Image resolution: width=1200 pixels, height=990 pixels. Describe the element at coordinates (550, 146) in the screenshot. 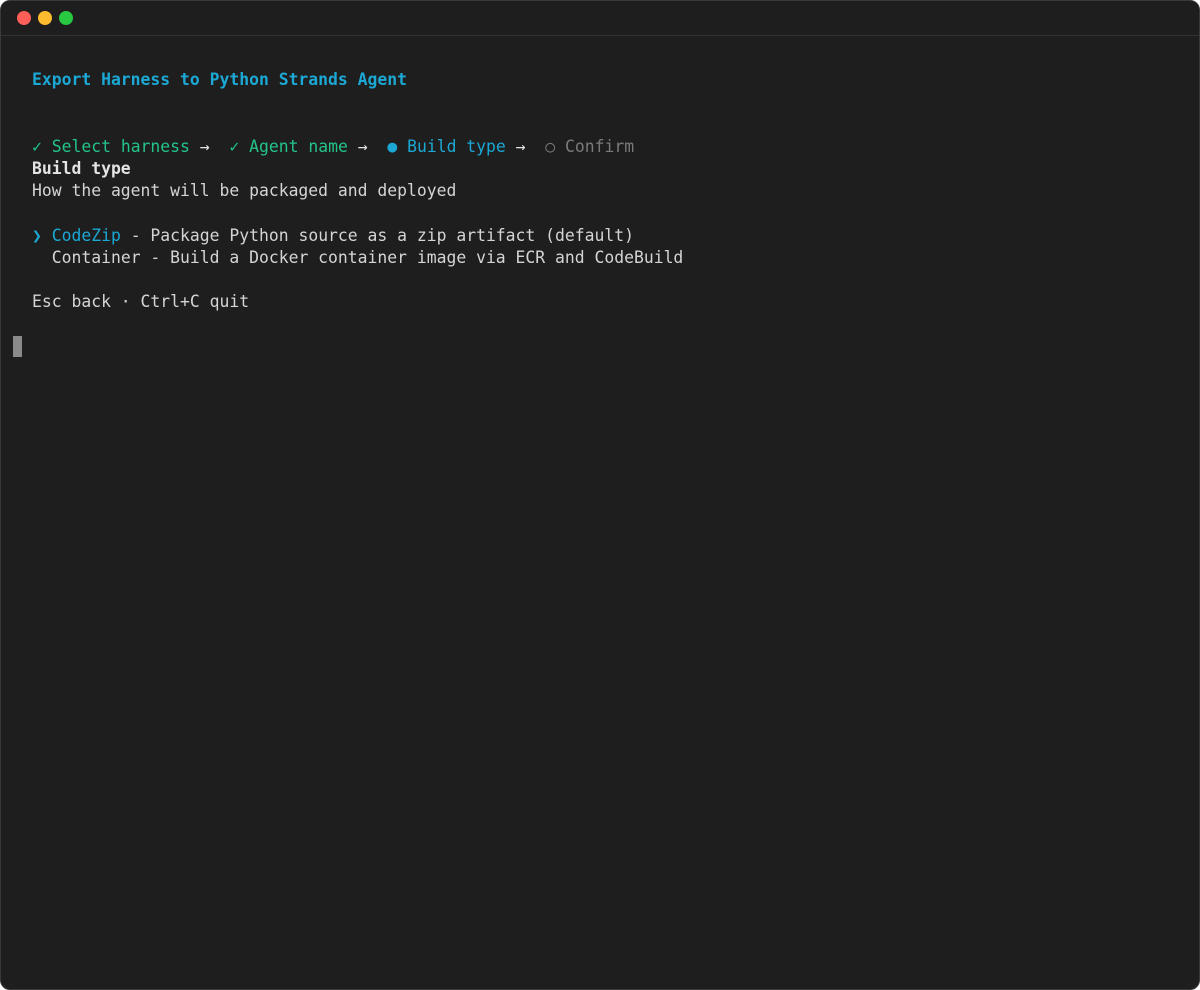

I see `step-4-marker-icon: ○` at that location.